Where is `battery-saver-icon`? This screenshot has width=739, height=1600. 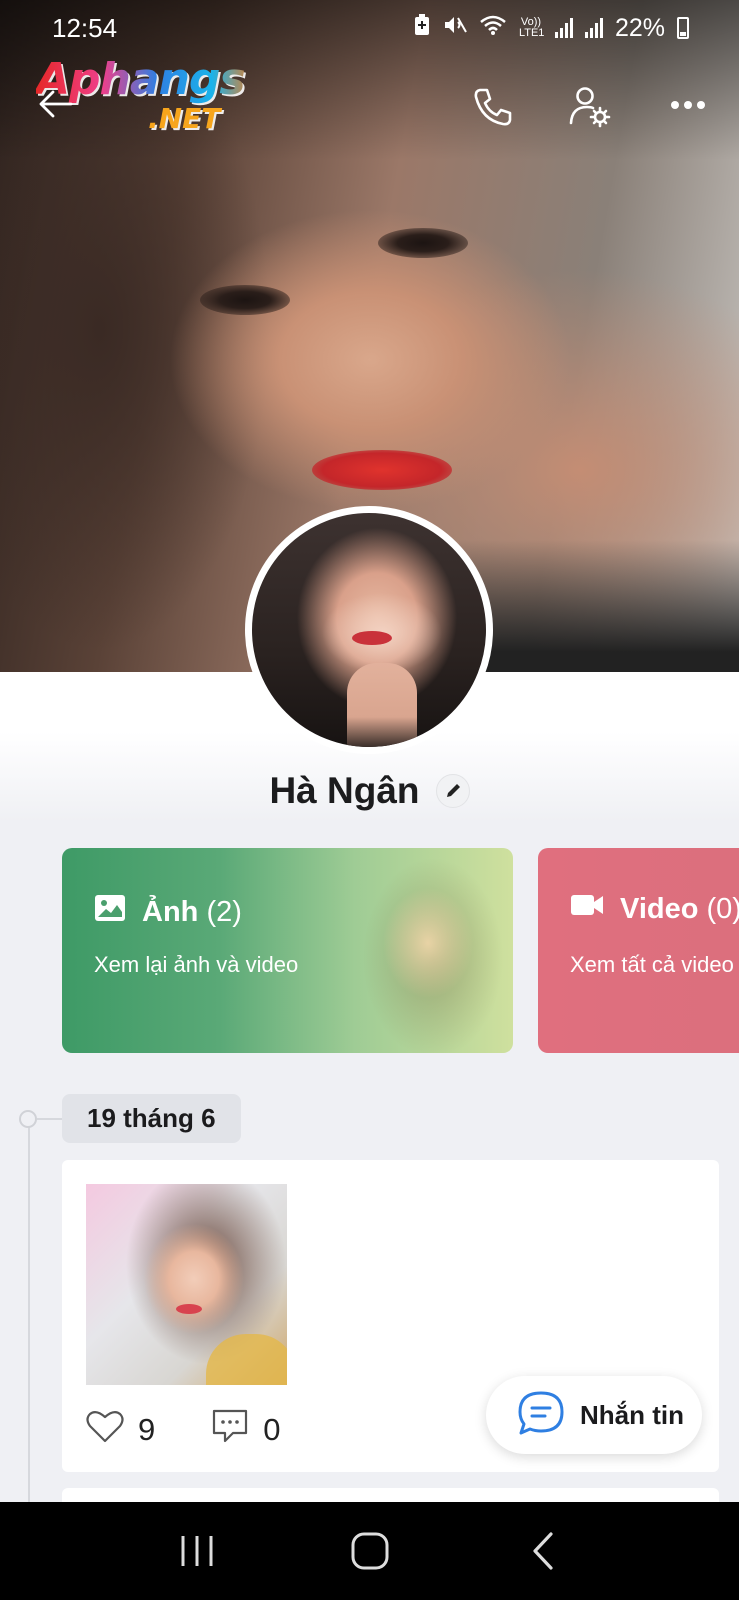 battery-saver-icon is located at coordinates (422, 28).